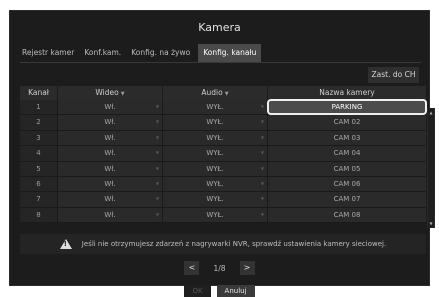  Describe the element at coordinates (65, 244) in the screenshot. I see `warning-icon: !` at that location.